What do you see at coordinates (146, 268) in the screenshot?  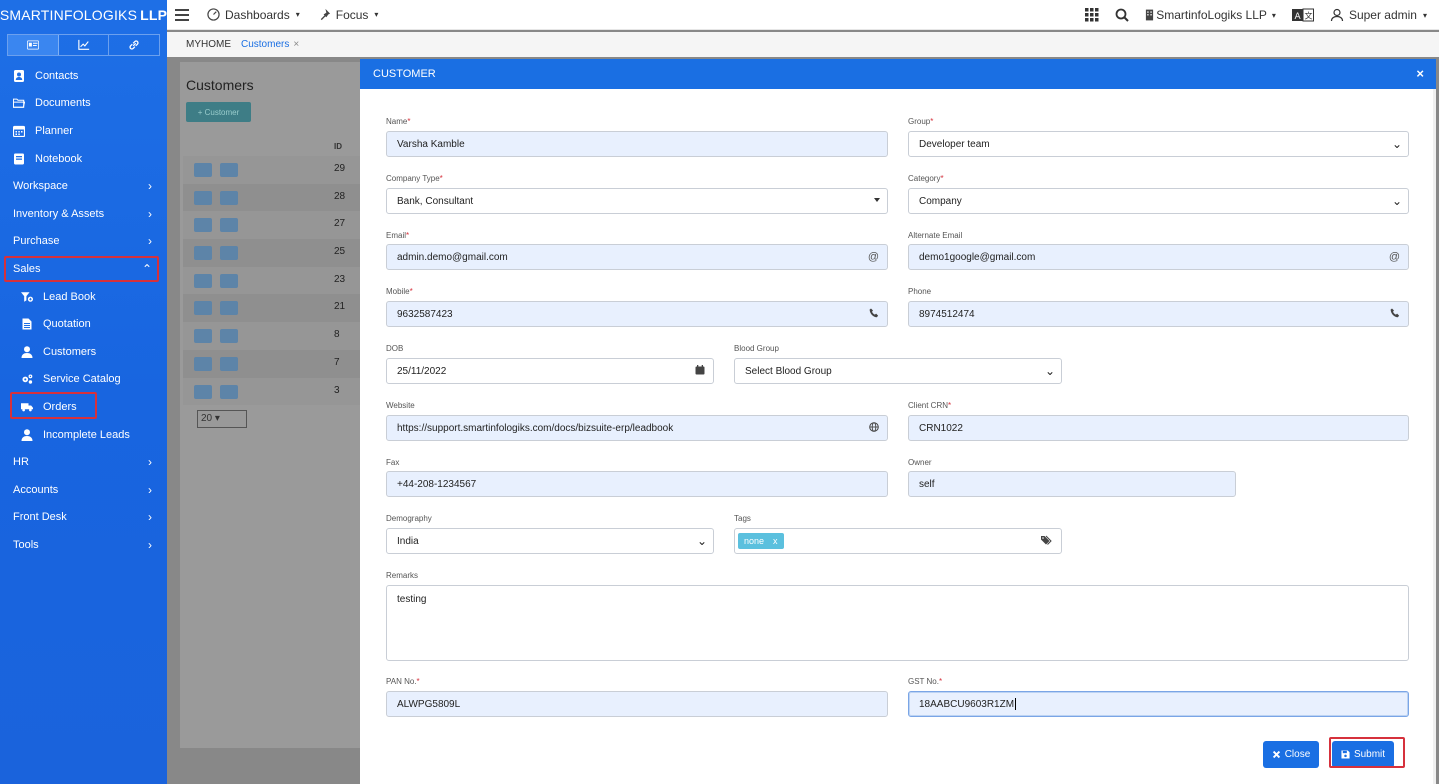 I see `chevron-up-icon: ⌃` at bounding box center [146, 268].